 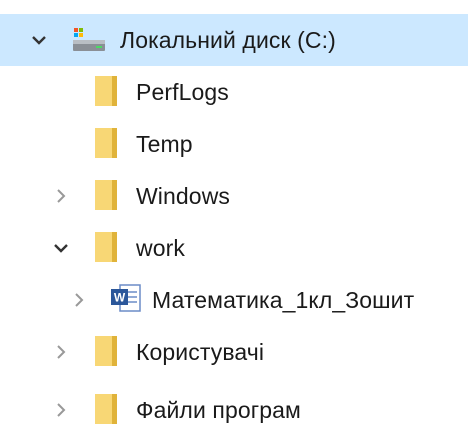 I want to click on tree-item-label: Користувачі, so click(x=200, y=352).